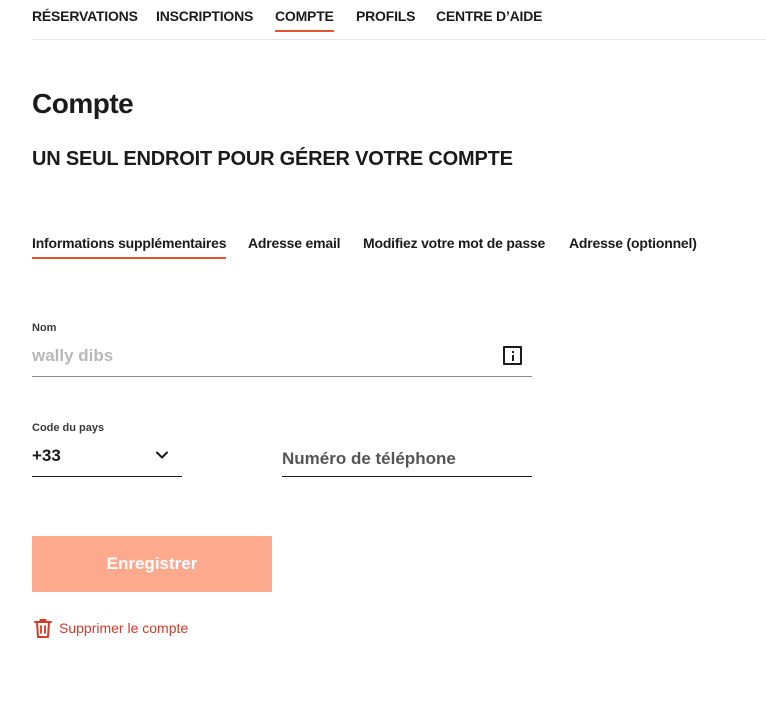 The height and width of the screenshot is (712, 766). What do you see at coordinates (162, 455) in the screenshot?
I see `chevron-down-icon` at bounding box center [162, 455].